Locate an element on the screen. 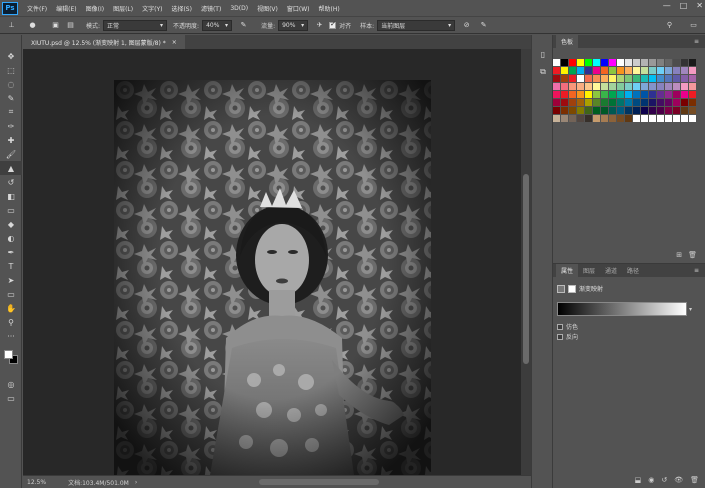  menu-file: 文件(F) is located at coordinates (37, 8).